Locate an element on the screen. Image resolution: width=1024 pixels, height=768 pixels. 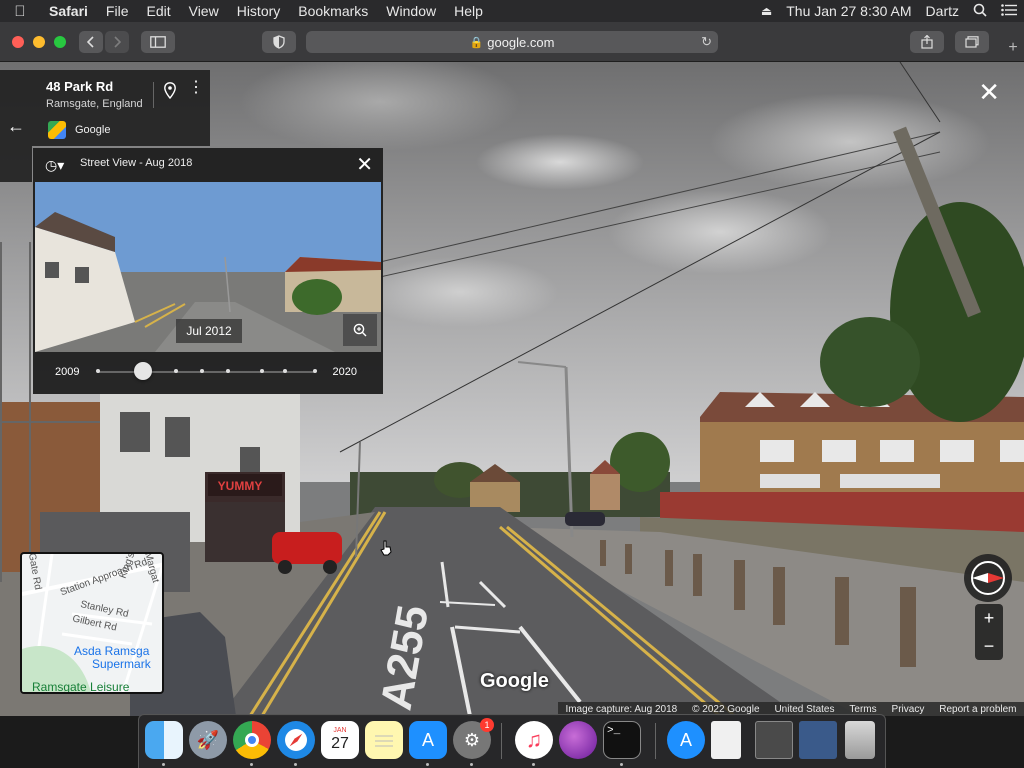
notification-center-icon is located at coordinates (1009, 11).